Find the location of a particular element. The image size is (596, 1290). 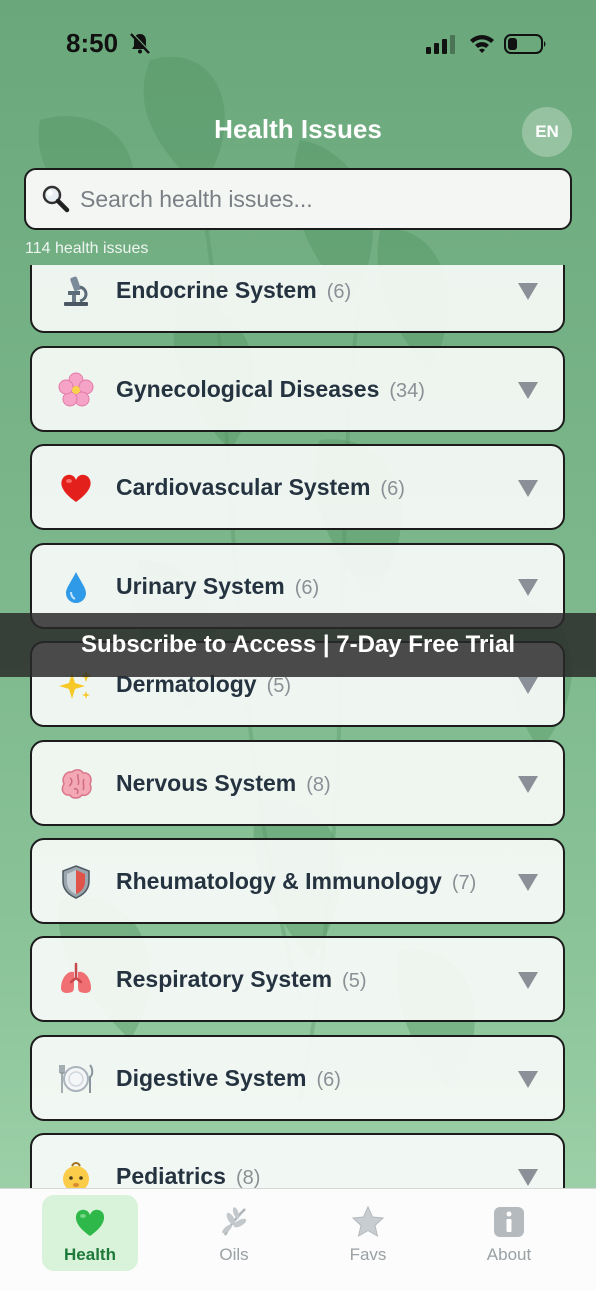

baby-icon is located at coordinates (76, 1172).